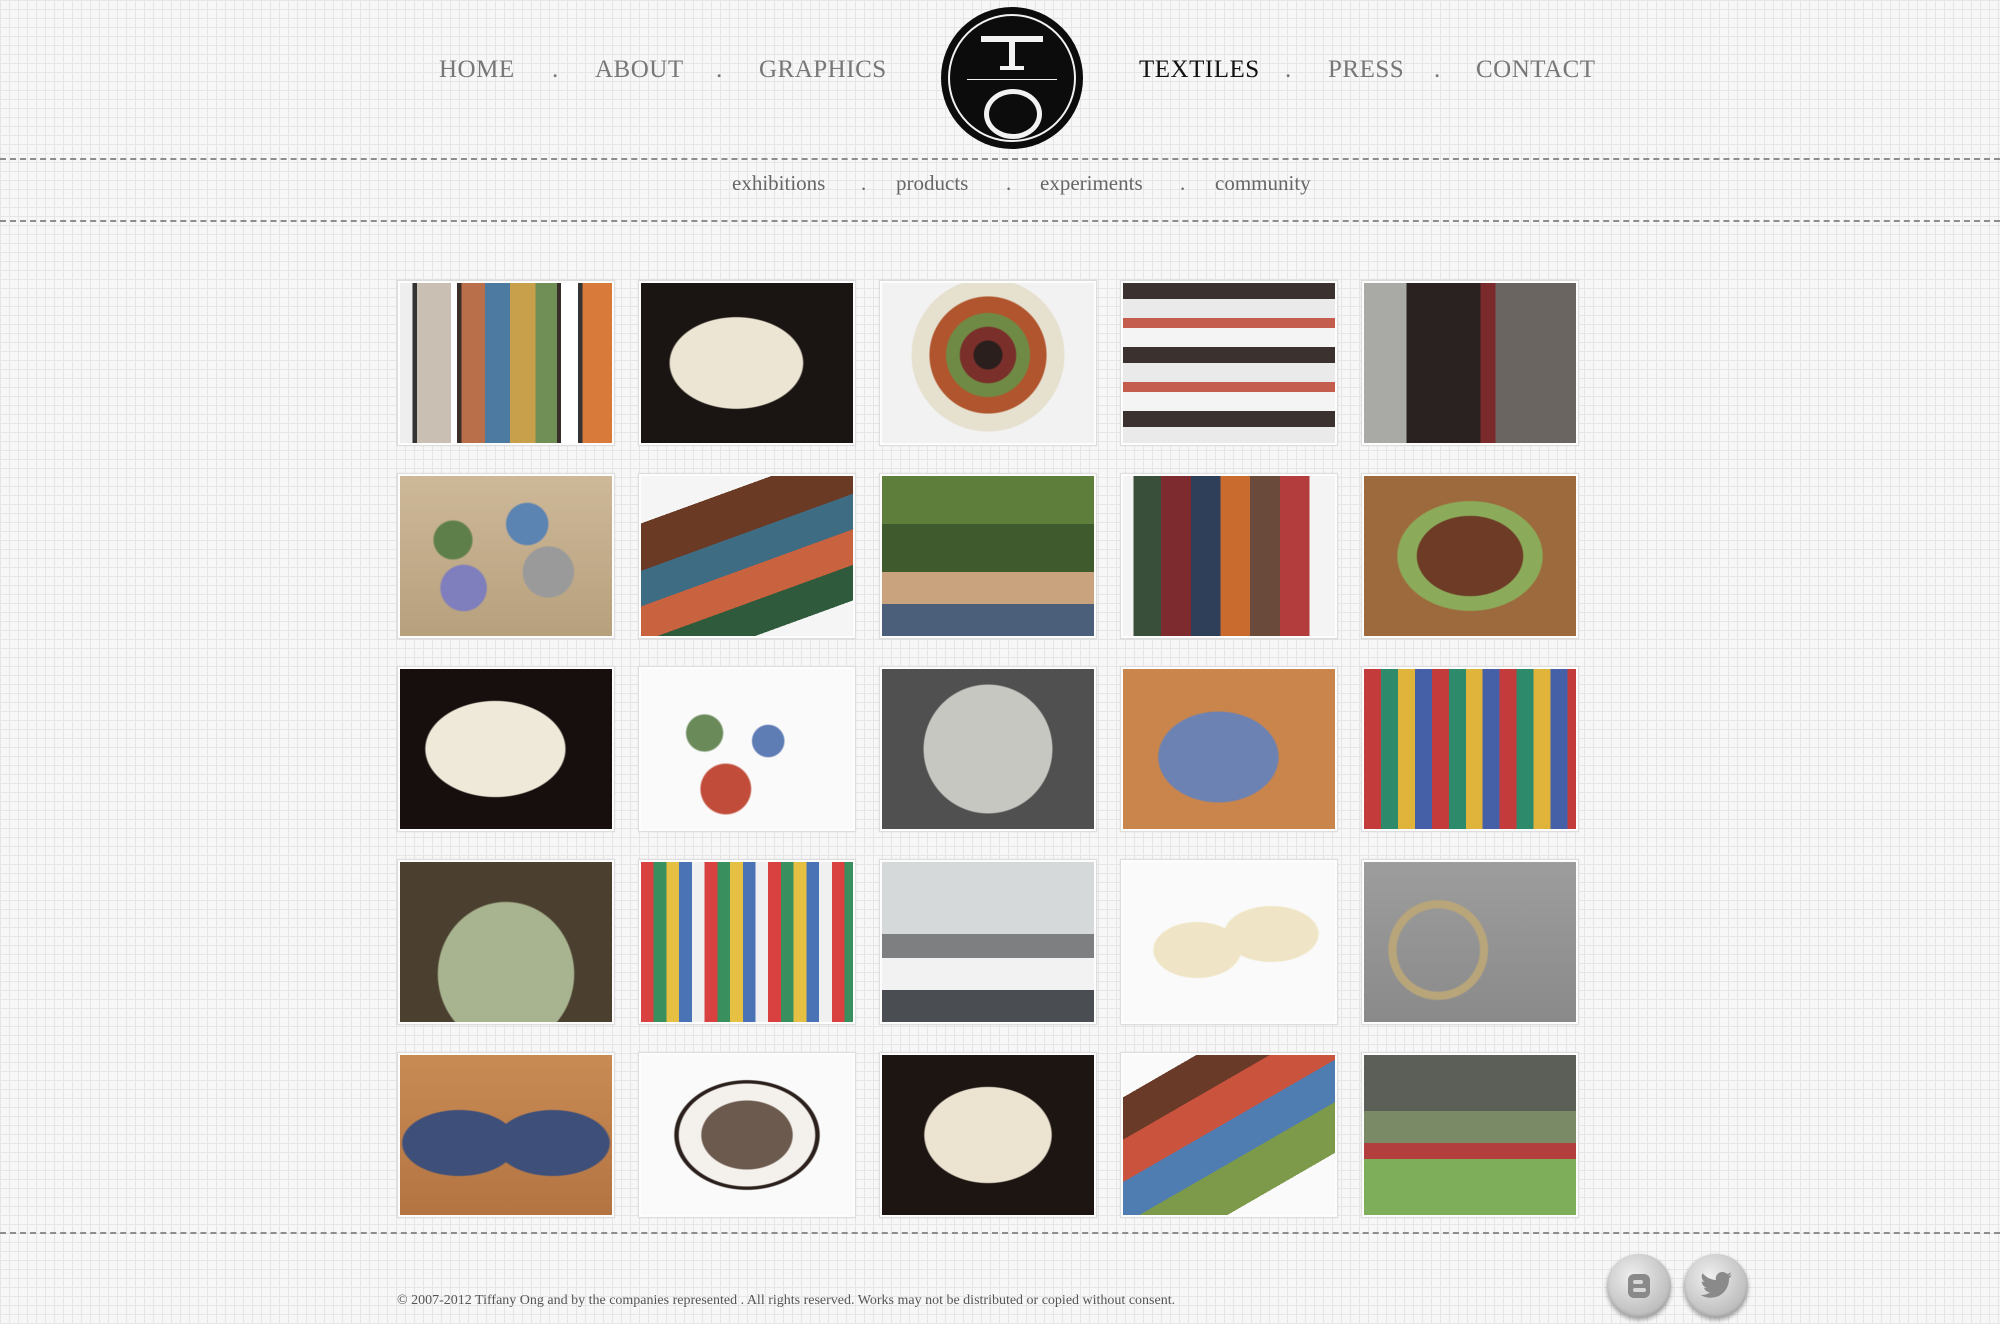  I want to click on nav-contact: CONTACT, so click(1536, 70).